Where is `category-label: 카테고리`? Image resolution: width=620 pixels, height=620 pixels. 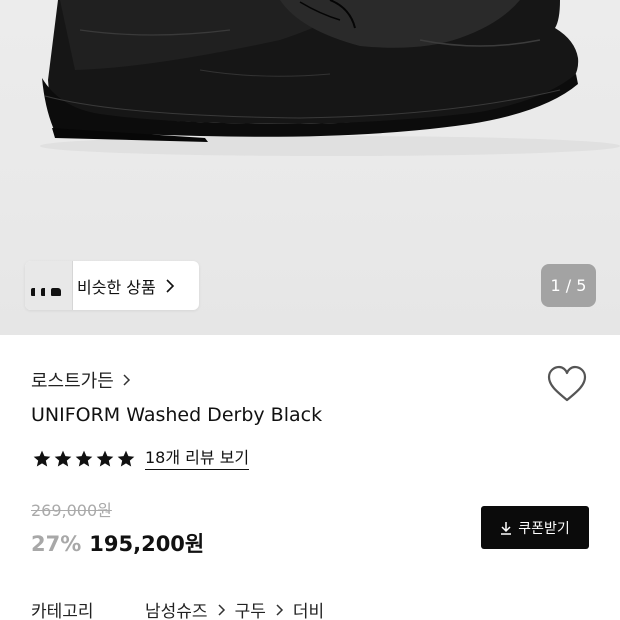 category-label: 카테고리 is located at coordinates (62, 611).